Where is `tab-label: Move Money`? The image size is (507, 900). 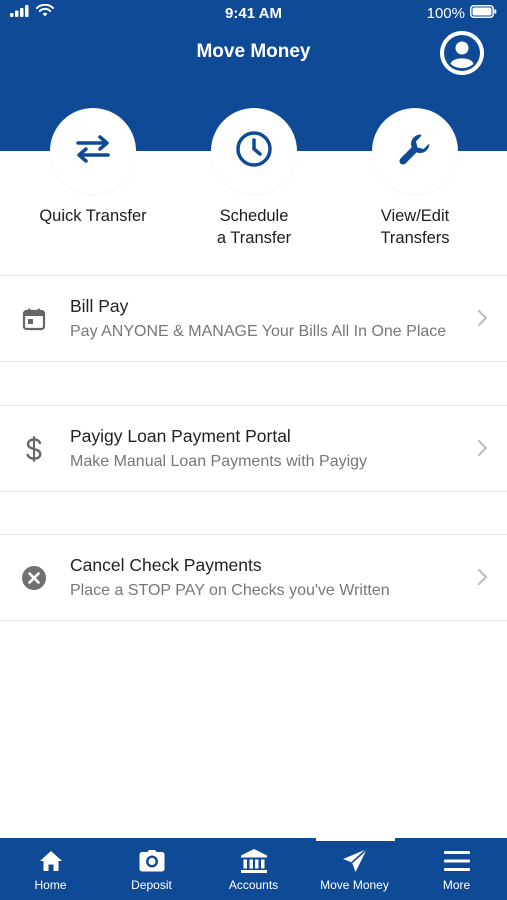 tab-label: Move Money is located at coordinates (354, 885).